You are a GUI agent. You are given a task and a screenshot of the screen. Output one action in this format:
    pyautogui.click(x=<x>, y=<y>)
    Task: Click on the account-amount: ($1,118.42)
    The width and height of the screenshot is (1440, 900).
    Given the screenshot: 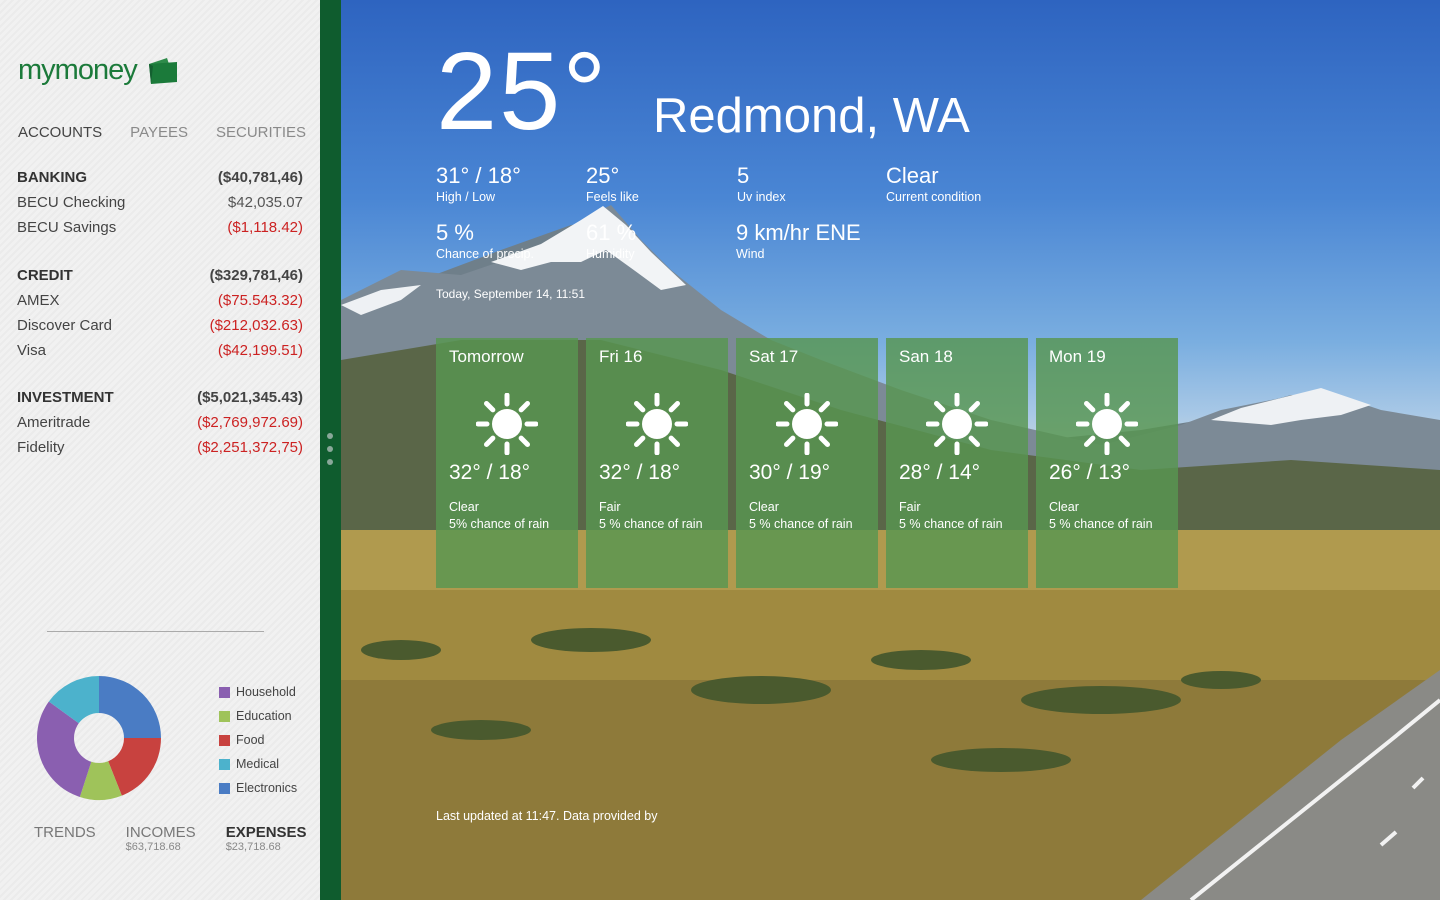 What is the action you would take?
    pyautogui.click(x=265, y=227)
    